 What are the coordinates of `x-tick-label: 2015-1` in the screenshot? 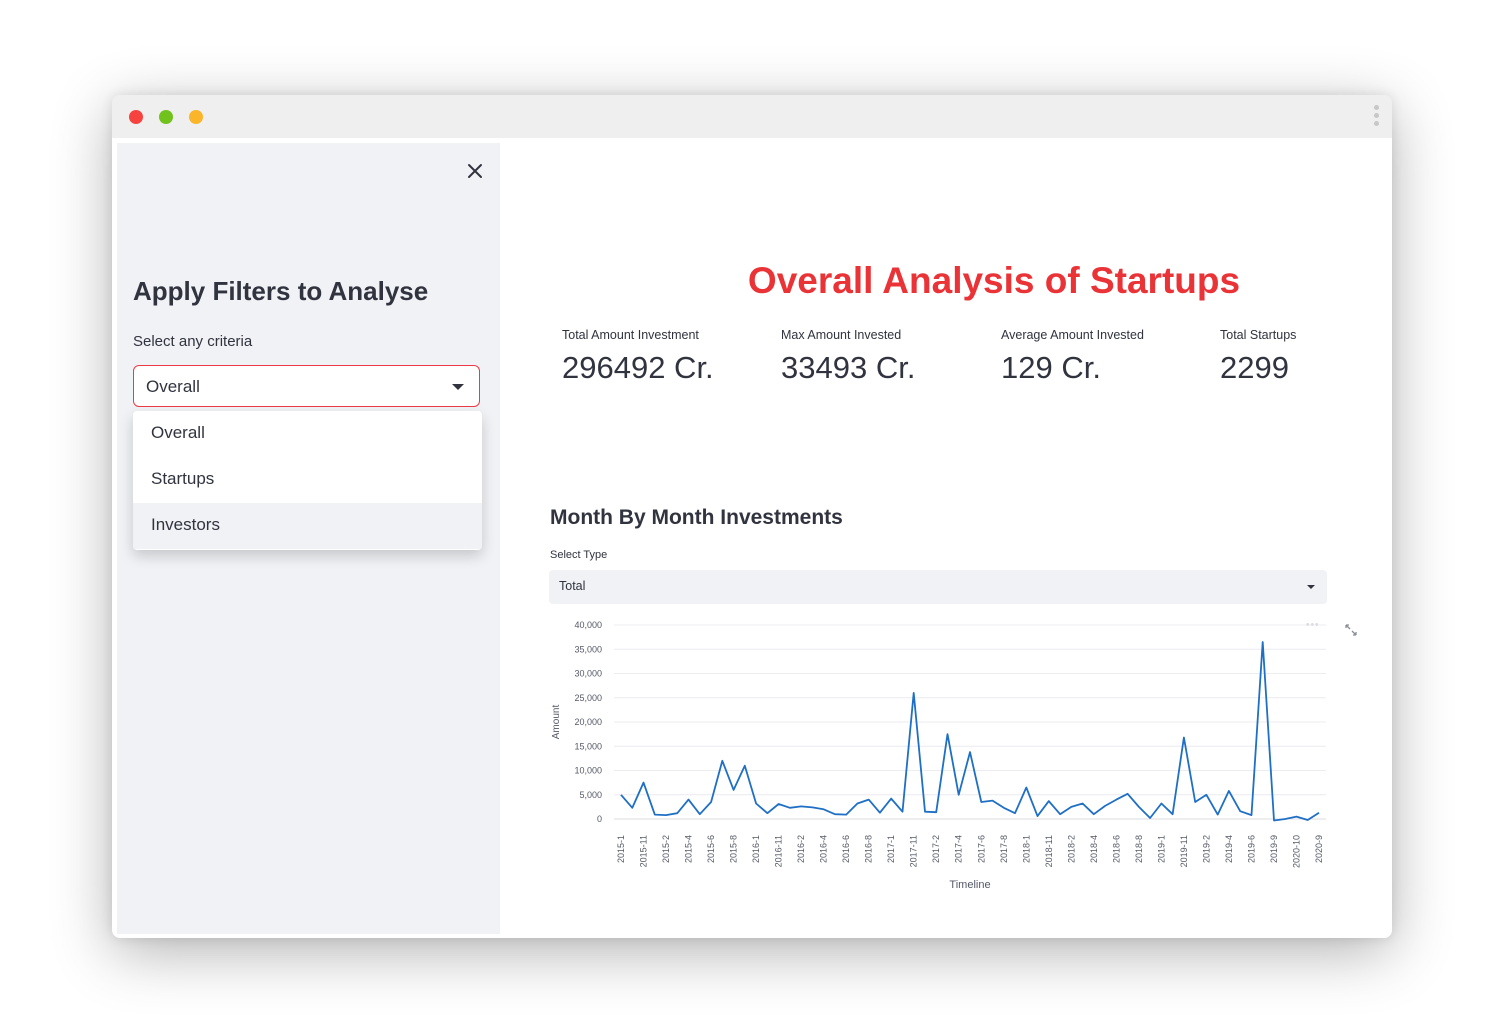 It's located at (621, 849).